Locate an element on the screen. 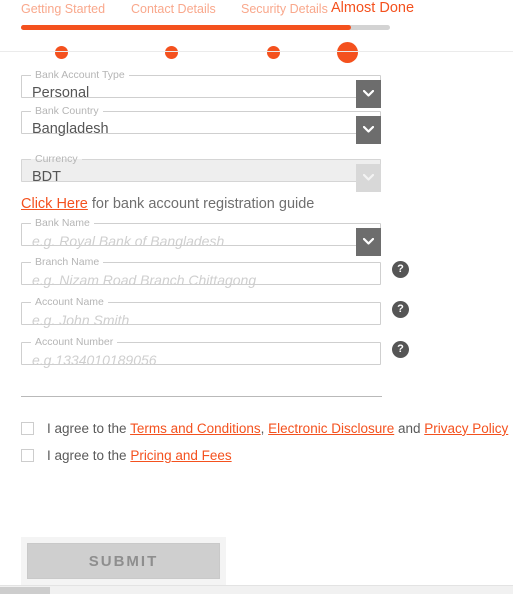 The height and width of the screenshot is (594, 513). field-row: Account Name e.g. John Smith? is located at coordinates (256, 313).